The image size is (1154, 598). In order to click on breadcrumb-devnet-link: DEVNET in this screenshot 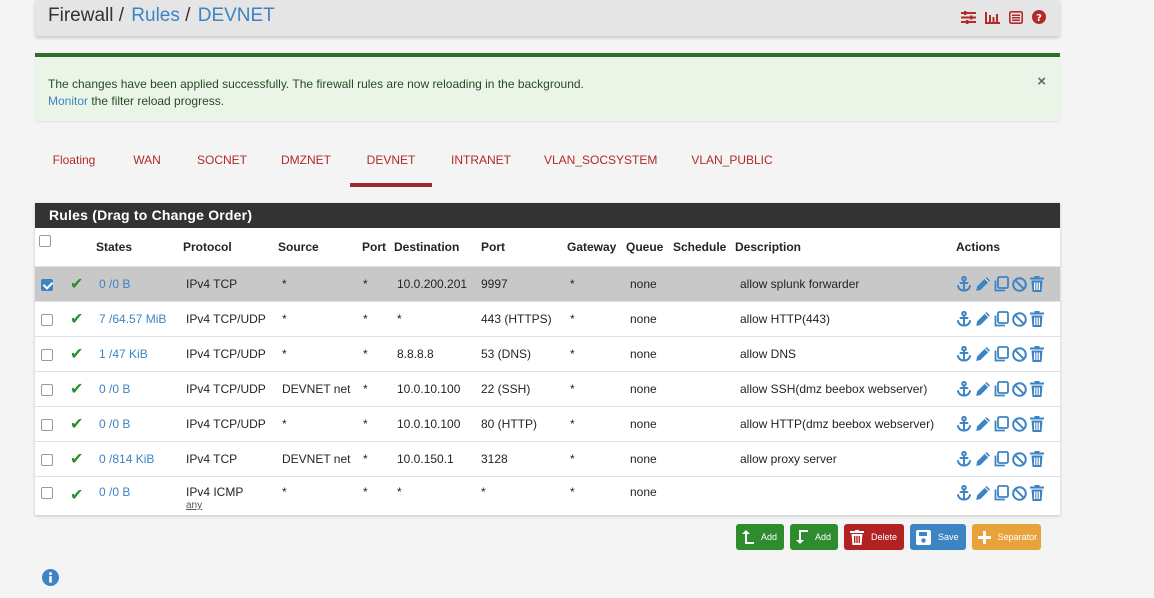, I will do `click(236, 15)`.